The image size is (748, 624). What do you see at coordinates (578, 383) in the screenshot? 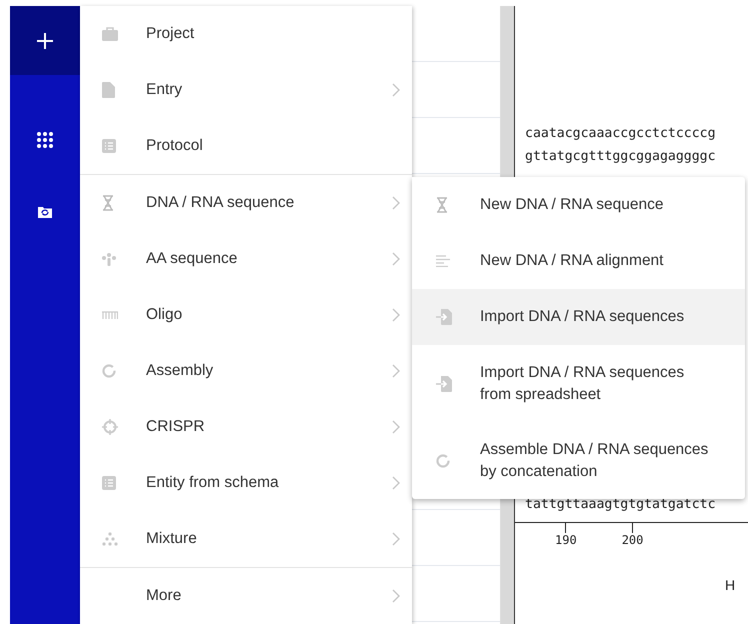
I see `menu-item: Import DNA / RNA sequences from spreadsheet` at bounding box center [578, 383].